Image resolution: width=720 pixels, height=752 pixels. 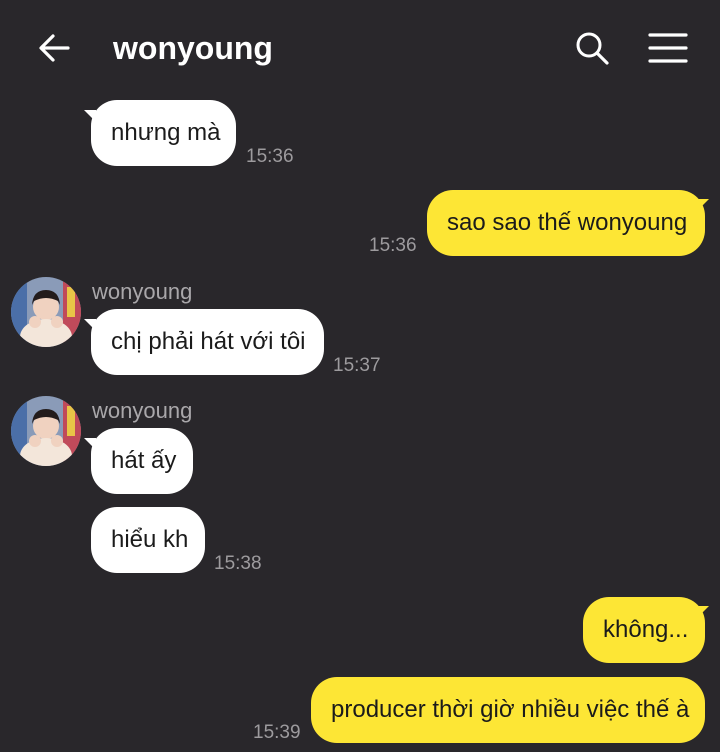 I want to click on arrow-left-icon, so click(x=54, y=48).